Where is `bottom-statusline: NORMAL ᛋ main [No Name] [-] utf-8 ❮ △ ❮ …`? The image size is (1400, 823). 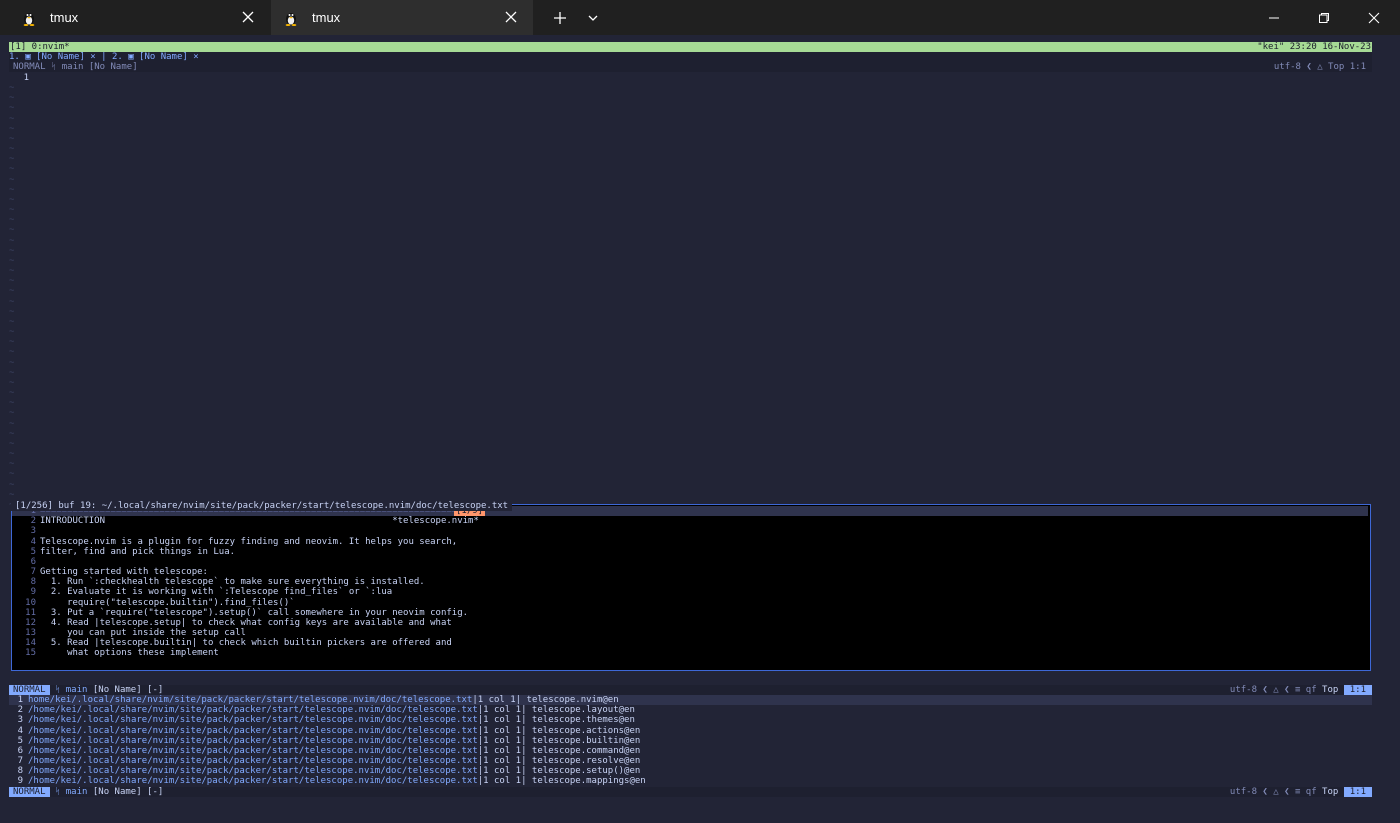
bottom-statusline: NORMAL ᛋ main [No Name] [-] utf-8 ❮ △ ❮ … is located at coordinates (690, 792).